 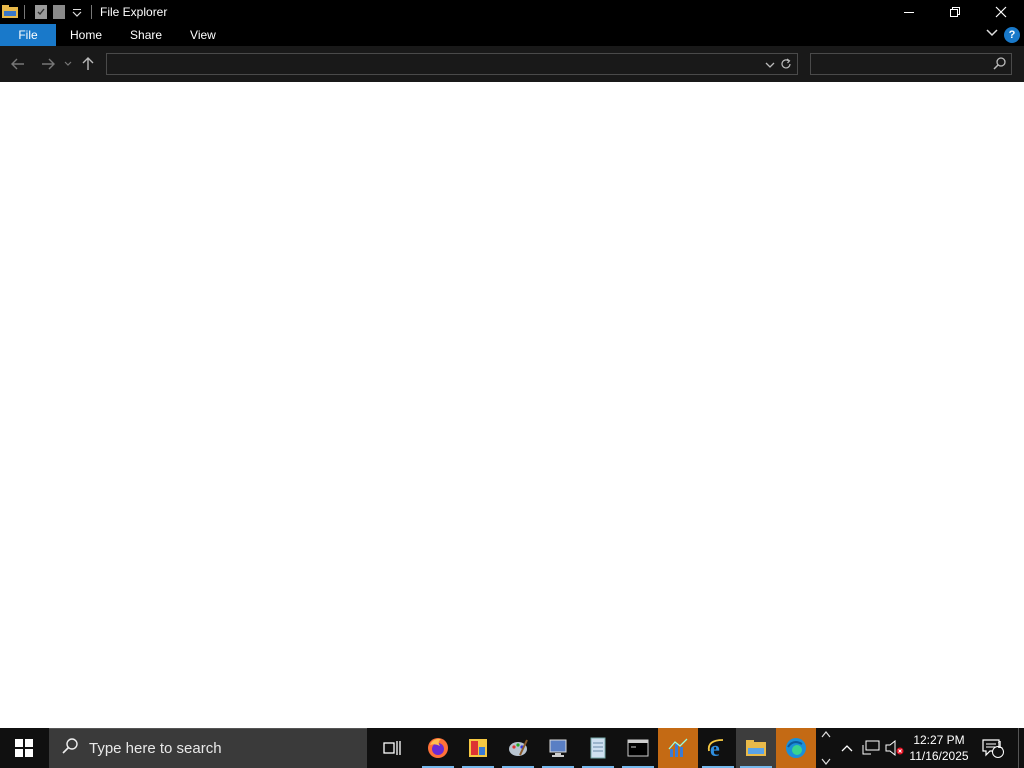 I want to click on system-info-taskbar-button, so click(x=558, y=748).